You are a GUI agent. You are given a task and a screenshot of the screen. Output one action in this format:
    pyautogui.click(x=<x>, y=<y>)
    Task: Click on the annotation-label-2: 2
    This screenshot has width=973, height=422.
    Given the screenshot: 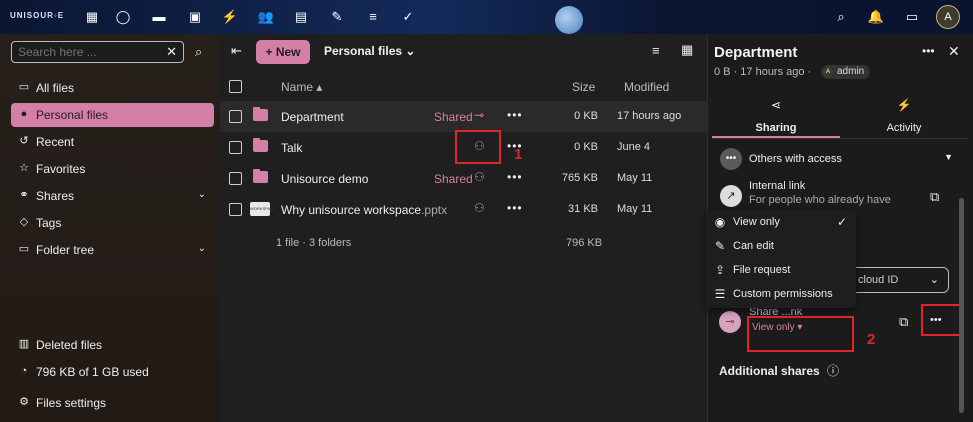 What is the action you would take?
    pyautogui.click(x=871, y=339)
    